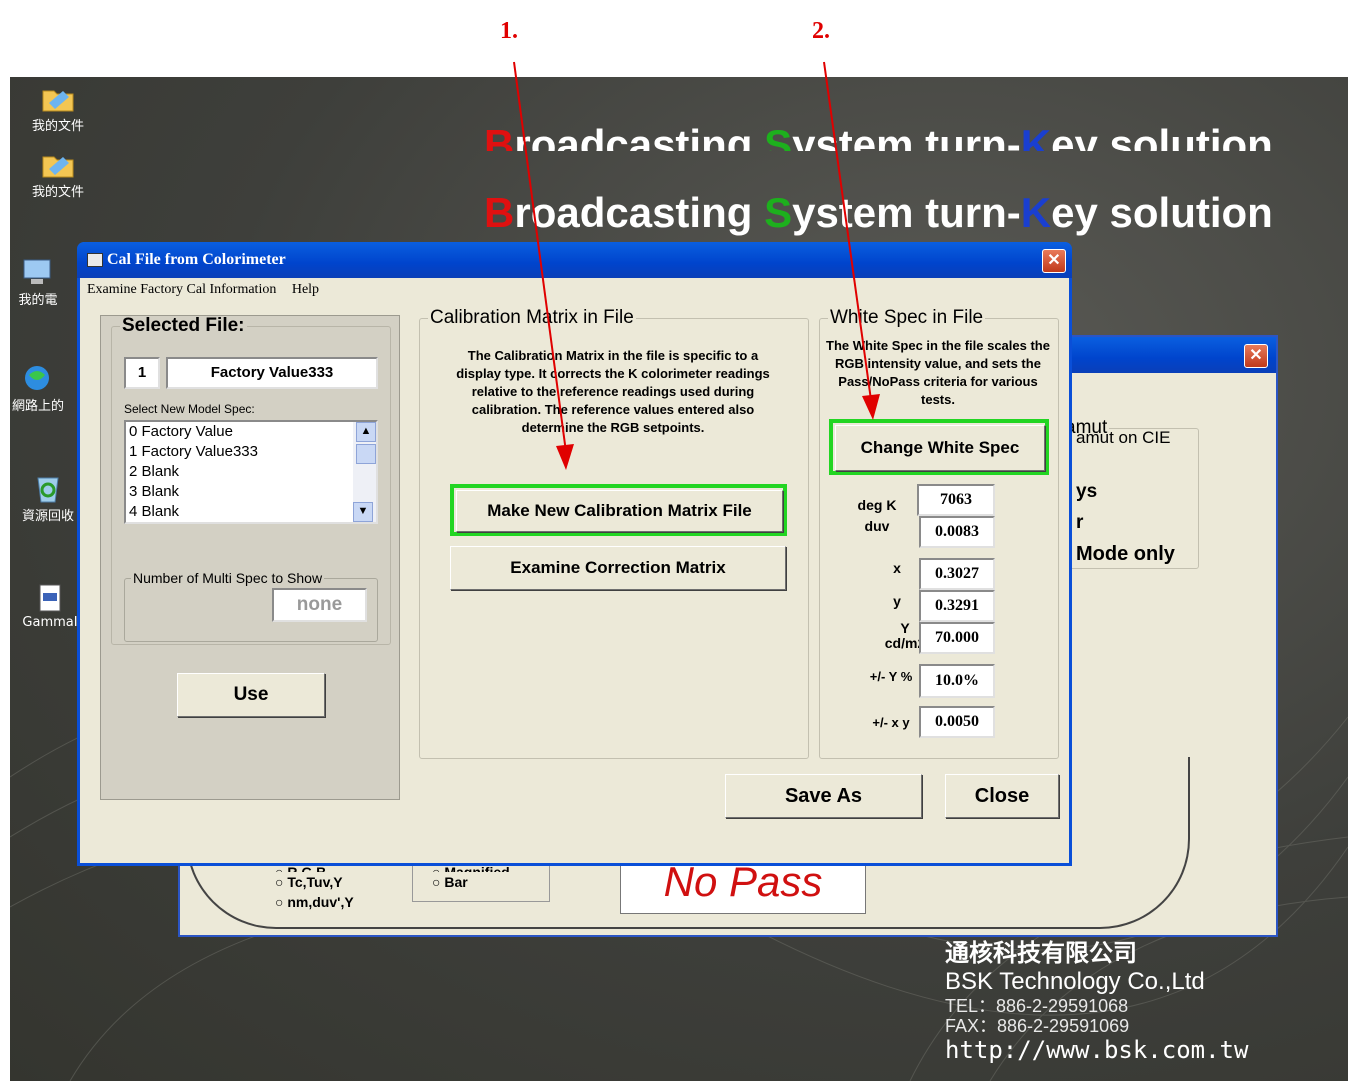  Describe the element at coordinates (1075, 981) in the screenshot. I see `company-name-en: BSK Technology Co.,Ltd` at that location.